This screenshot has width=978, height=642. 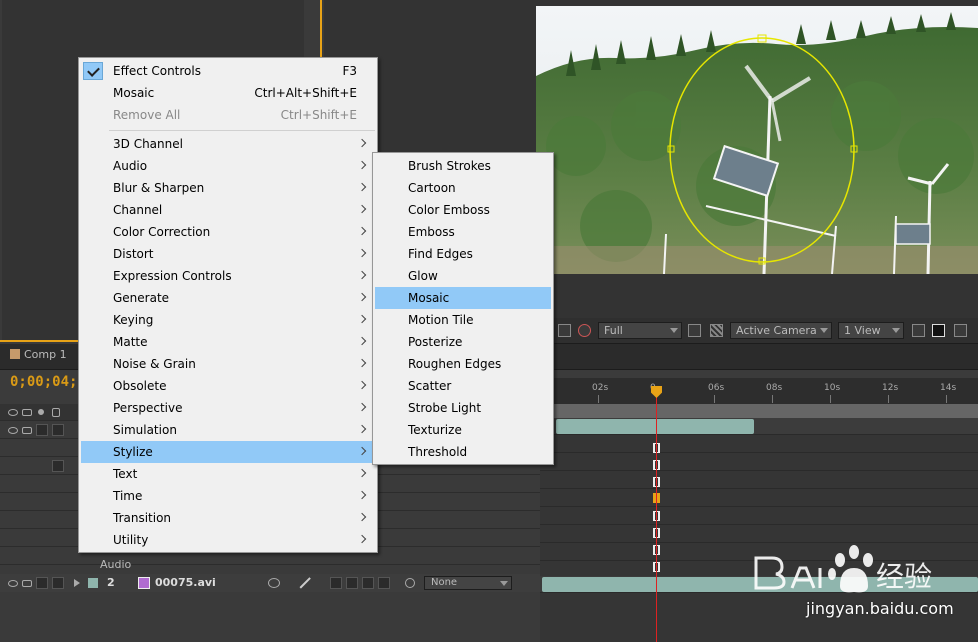 What do you see at coordinates (832, 388) in the screenshot?
I see `tick-label: 10s` at bounding box center [832, 388].